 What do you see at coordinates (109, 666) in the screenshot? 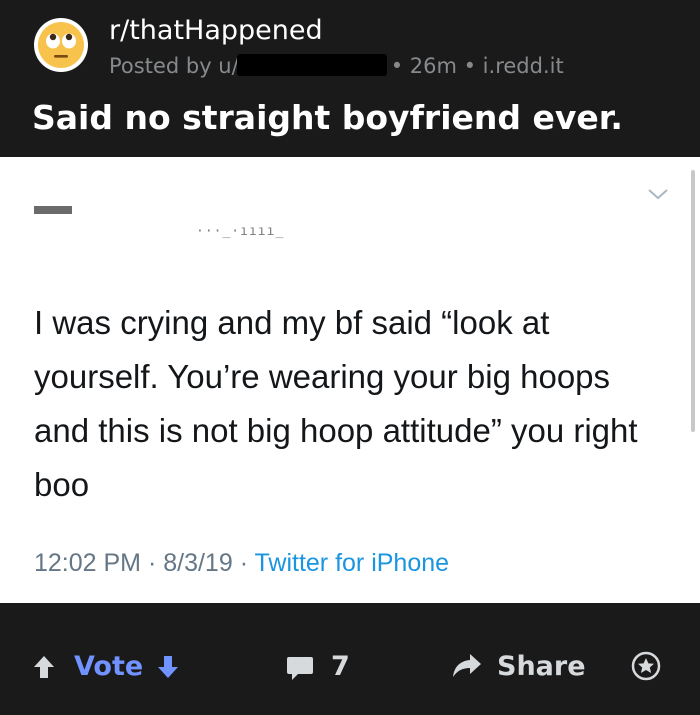
I see `vote-label: Vote` at bounding box center [109, 666].